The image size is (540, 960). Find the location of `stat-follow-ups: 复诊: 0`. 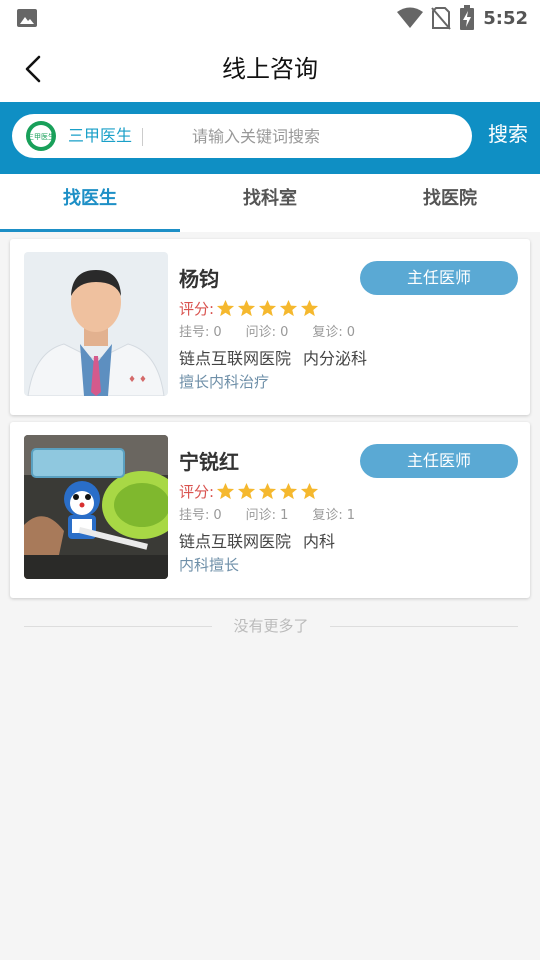

stat-follow-ups: 复诊: 0 is located at coordinates (333, 330).